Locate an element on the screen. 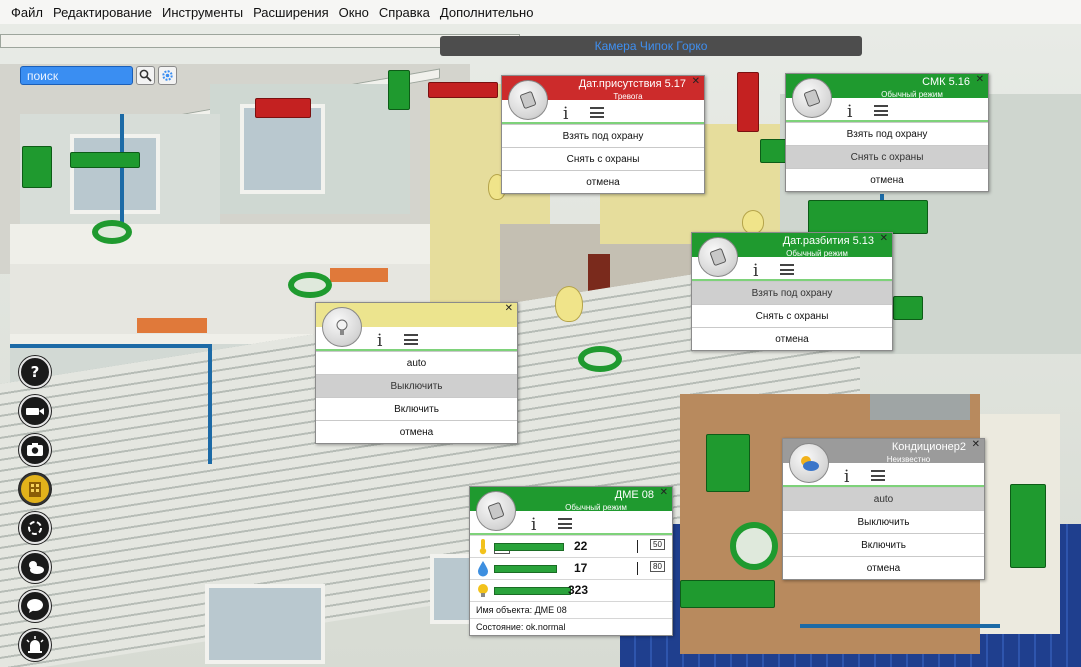 This screenshot has height=667, width=1081. level-bar is located at coordinates (525, 569).